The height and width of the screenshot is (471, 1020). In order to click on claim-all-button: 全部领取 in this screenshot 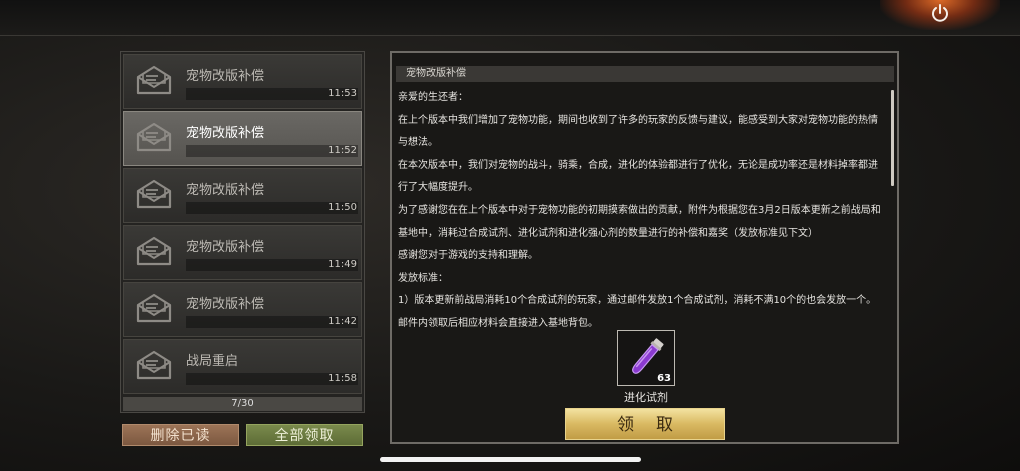, I will do `click(304, 435)`.